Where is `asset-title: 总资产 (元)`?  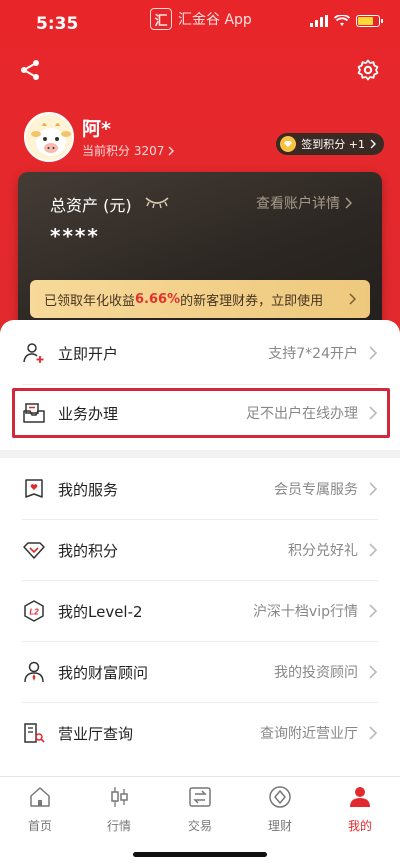 asset-title: 总资产 (元) is located at coordinates (91, 205).